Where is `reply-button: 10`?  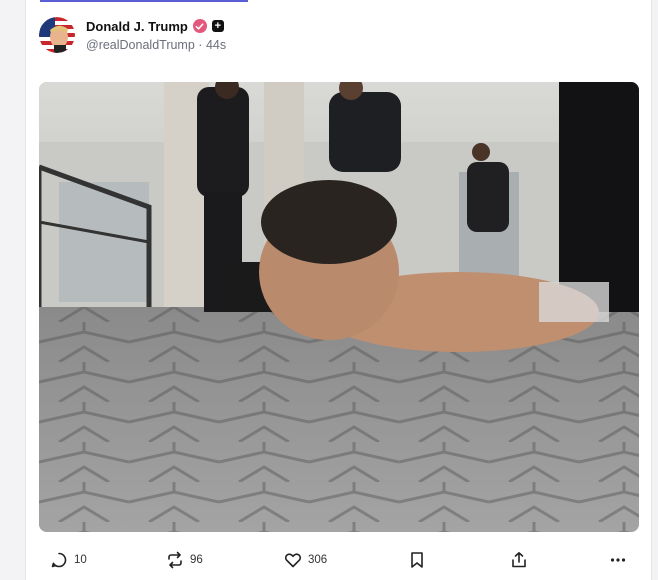 reply-button: 10 is located at coordinates (68, 560).